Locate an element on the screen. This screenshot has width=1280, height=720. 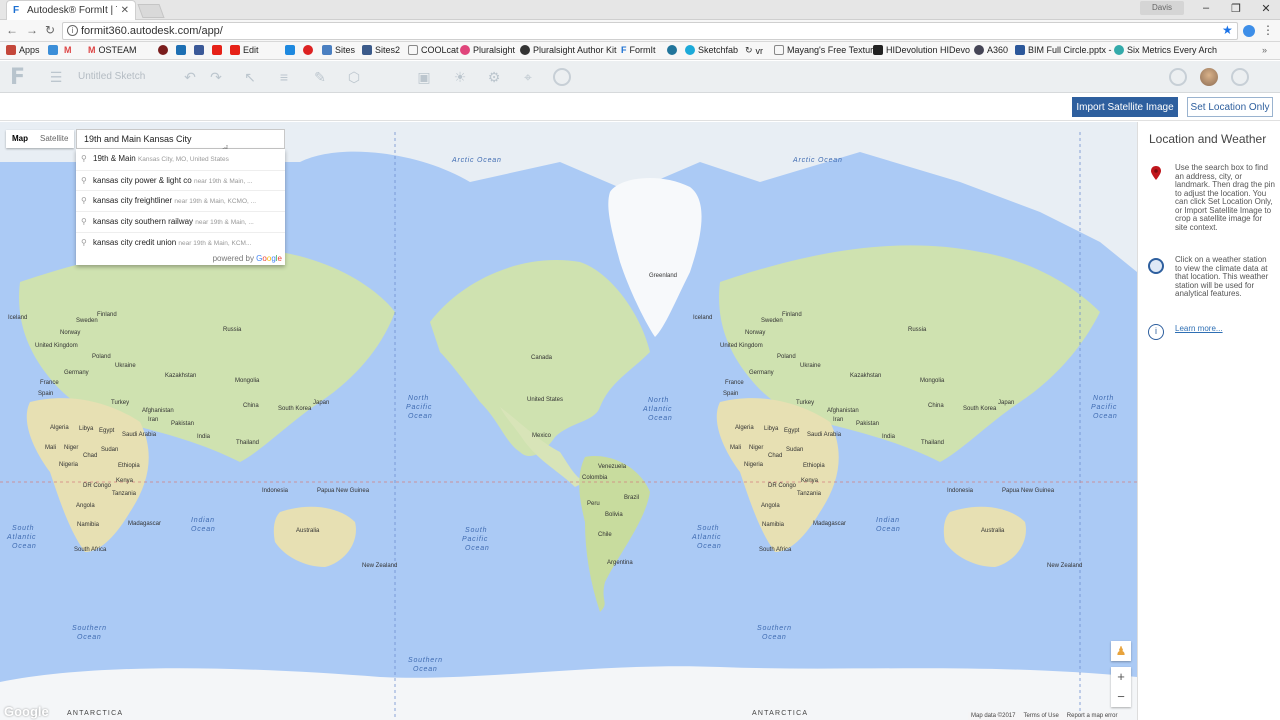
menu-list-icon: ☰ is located at coordinates (56, 77).